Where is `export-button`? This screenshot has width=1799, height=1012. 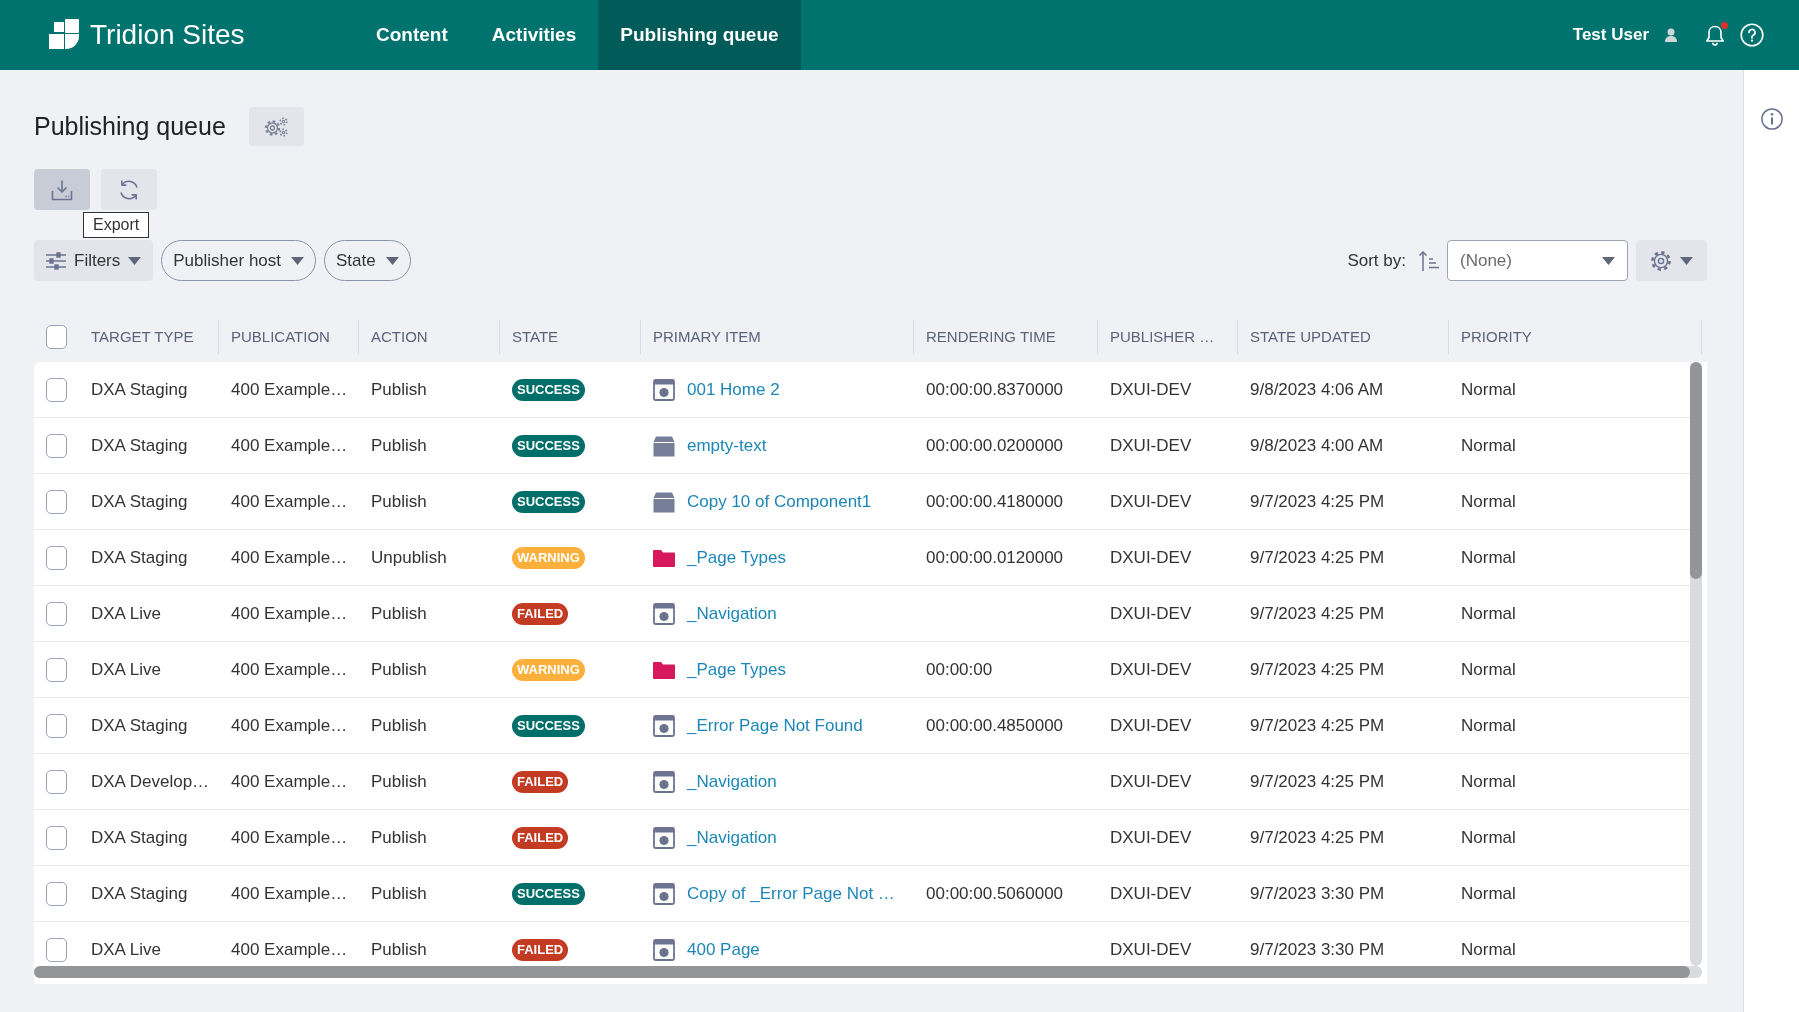
export-button is located at coordinates (62, 189).